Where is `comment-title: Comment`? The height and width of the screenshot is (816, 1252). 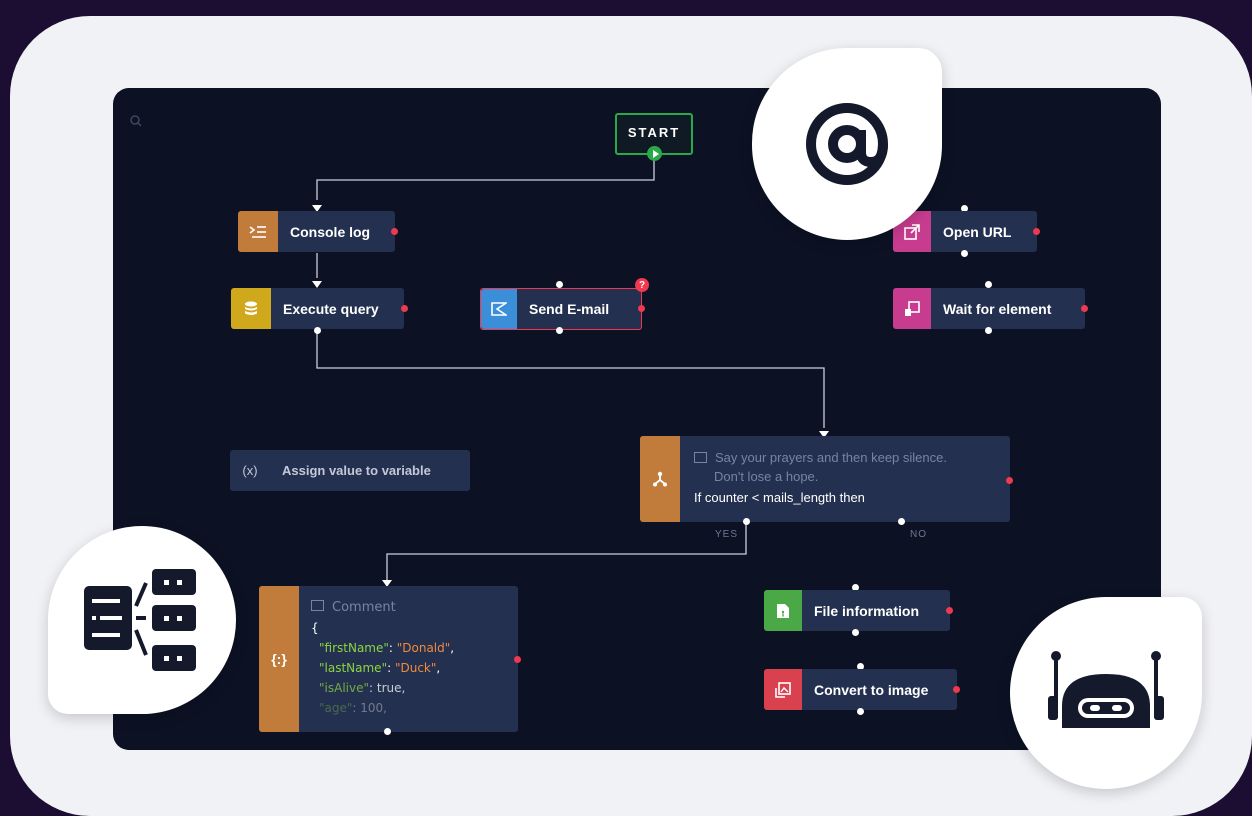
comment-title: Comment is located at coordinates (382, 608).